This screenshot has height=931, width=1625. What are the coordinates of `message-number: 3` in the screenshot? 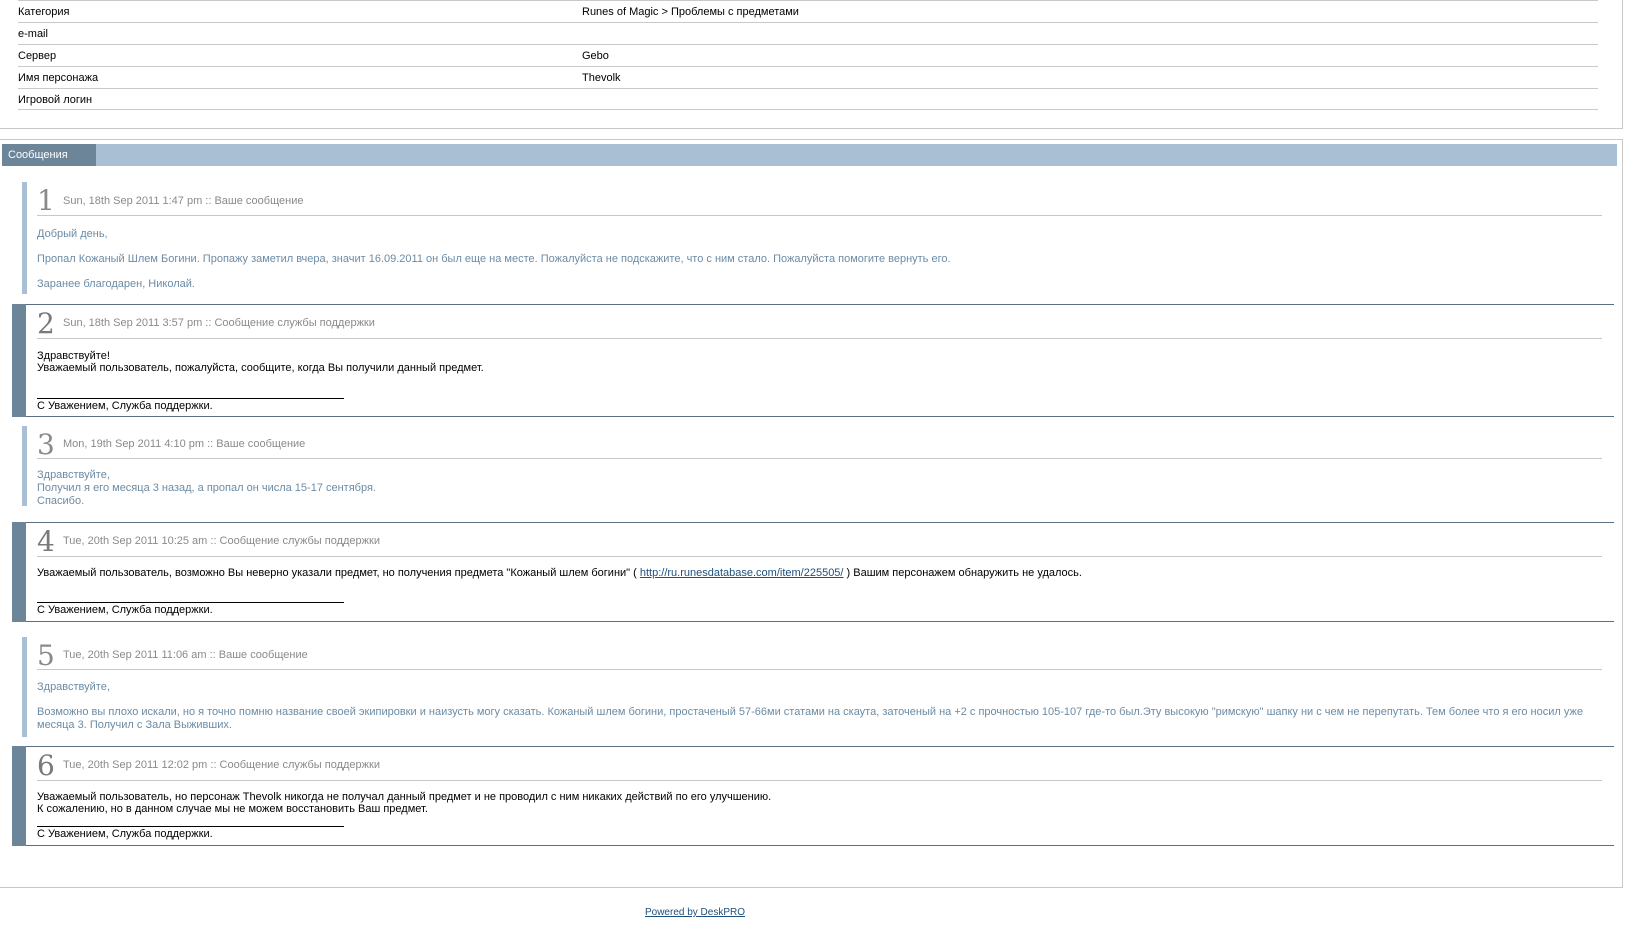 It's located at (46, 444).